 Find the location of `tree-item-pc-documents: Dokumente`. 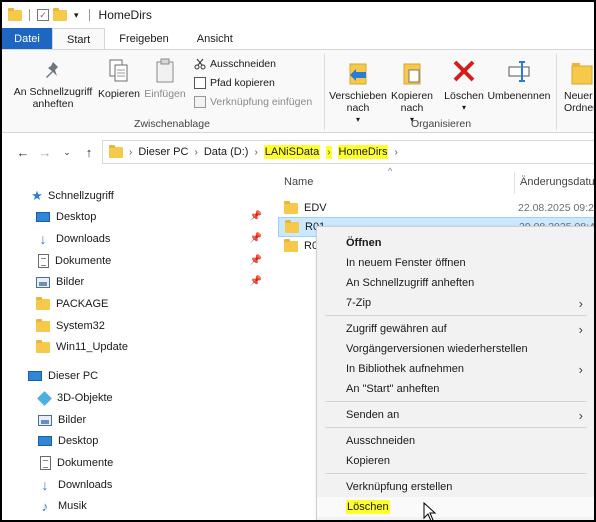

tree-item-pc-documents: Dokumente is located at coordinates (136, 463).